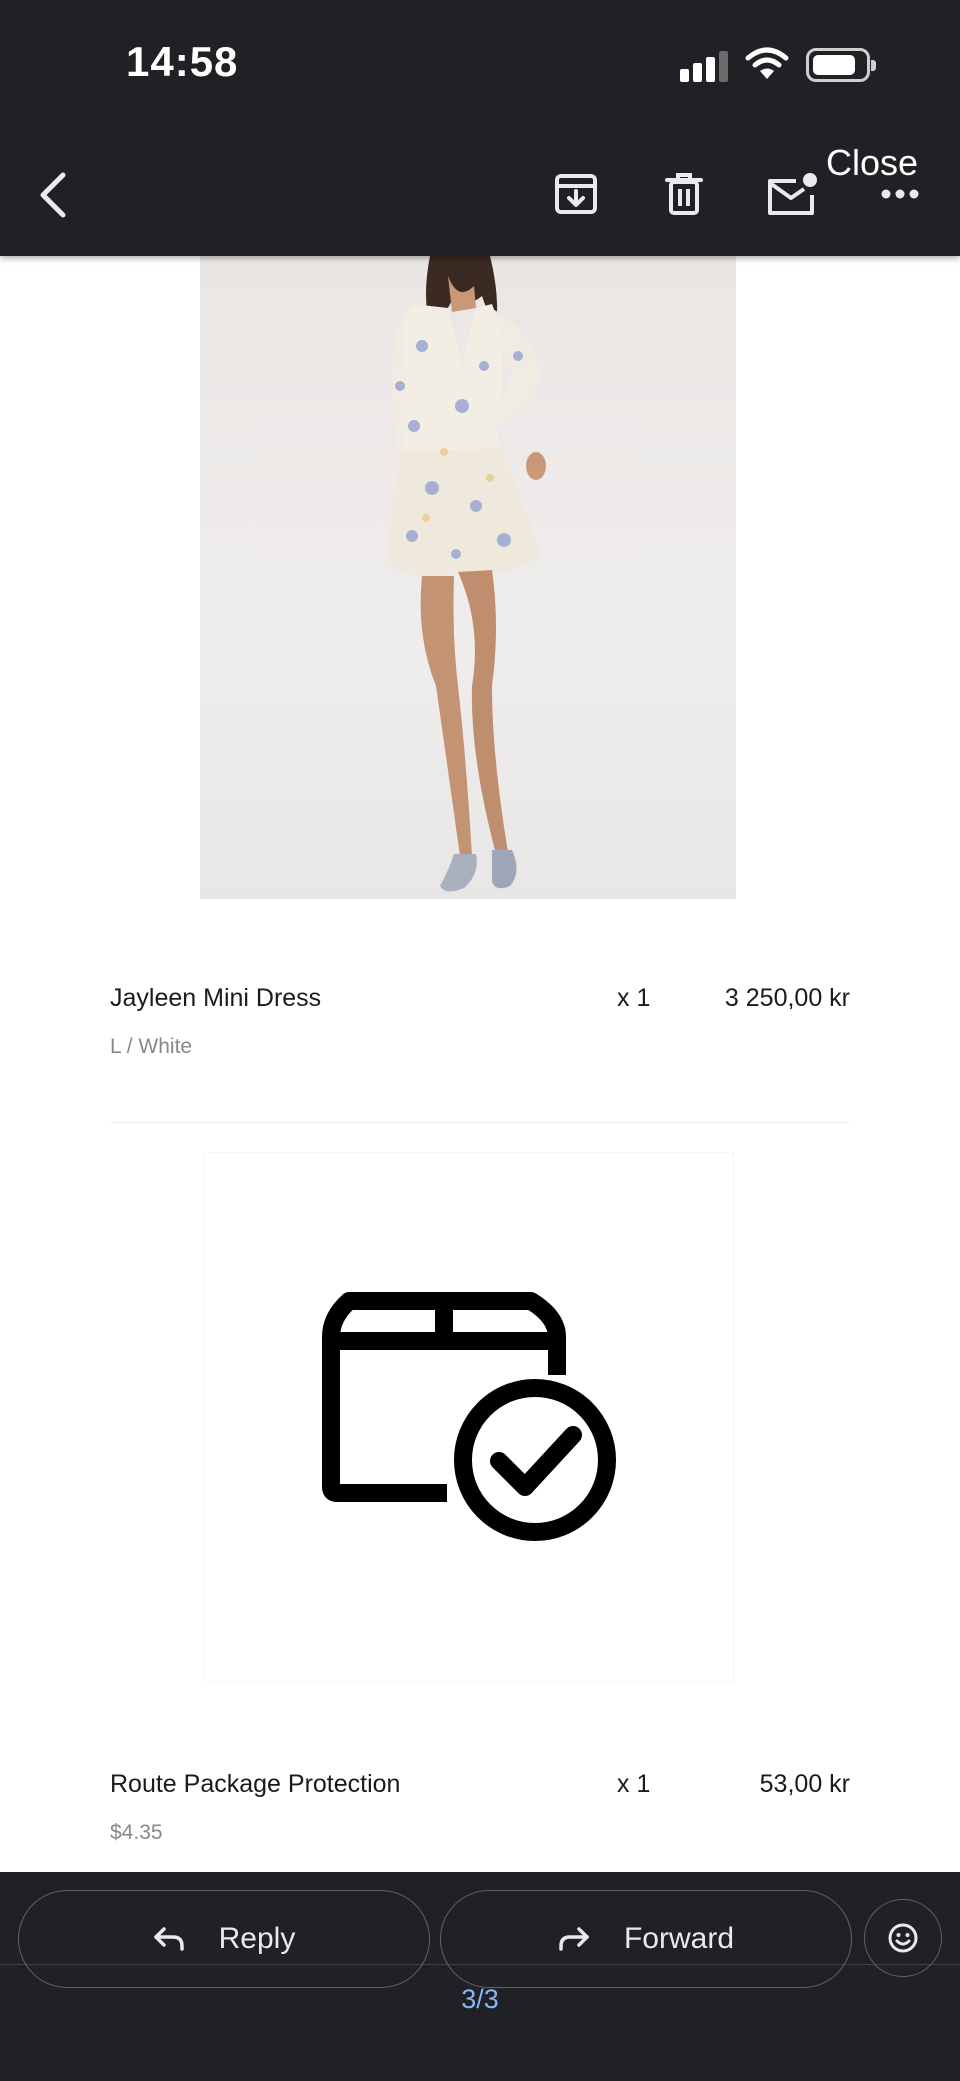  What do you see at coordinates (257, 1938) in the screenshot?
I see `reply-label: Reply` at bounding box center [257, 1938].